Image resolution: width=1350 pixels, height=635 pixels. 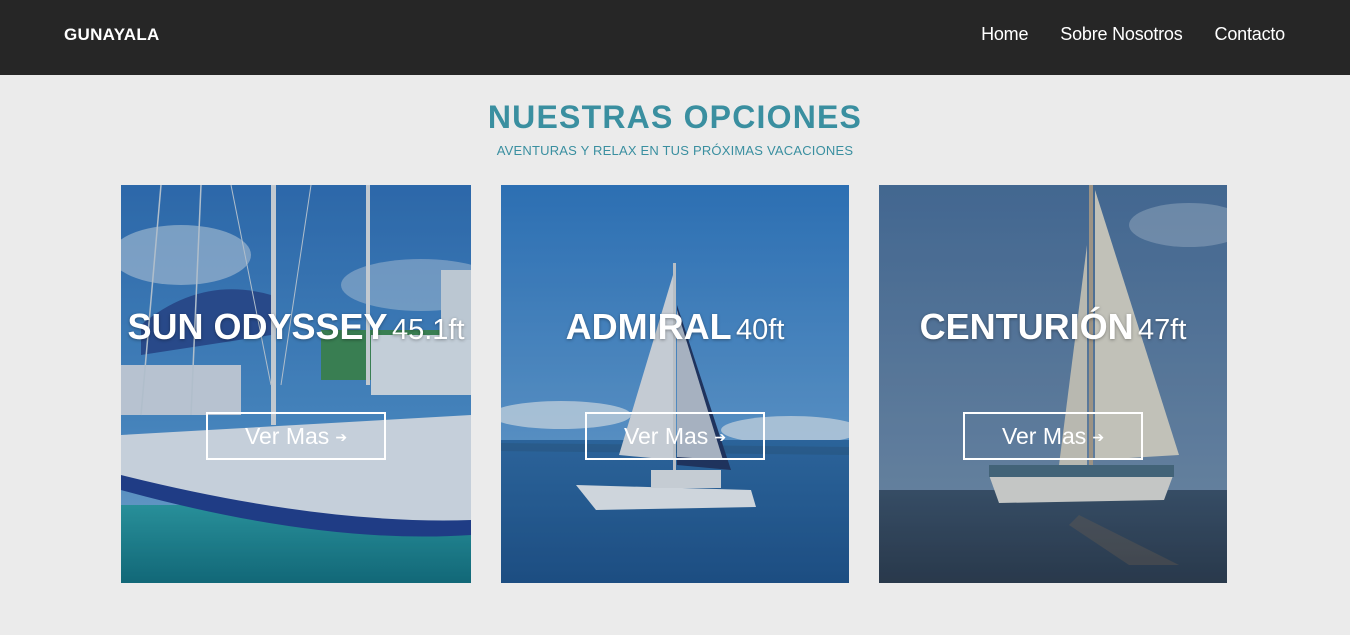 I want to click on section-title: NUESTRAS OPCIONES, so click(x=675, y=117).